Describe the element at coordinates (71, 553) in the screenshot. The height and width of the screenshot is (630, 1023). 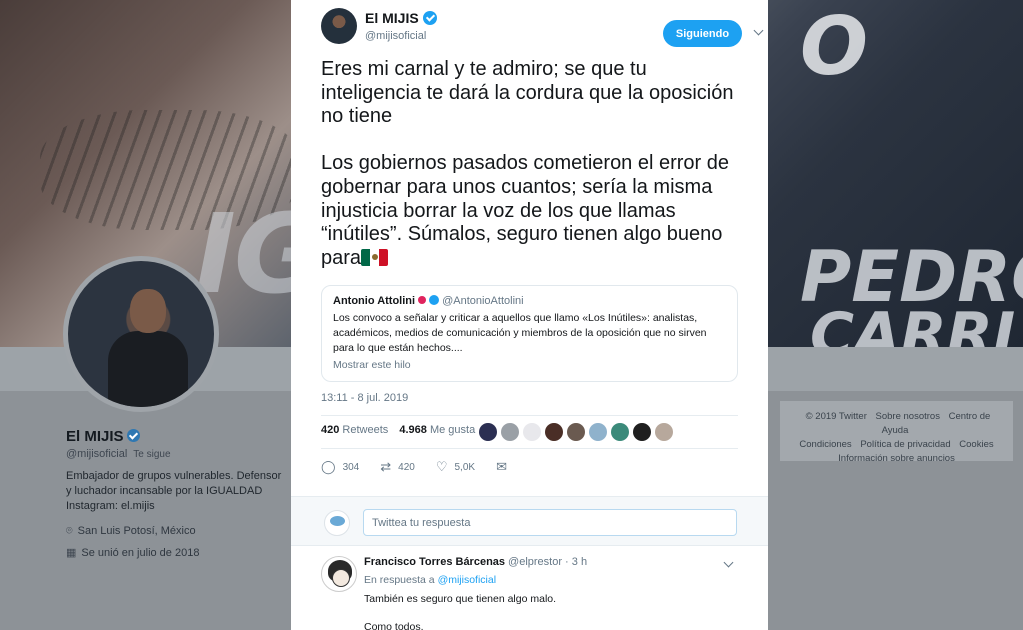
I see `calendar-icon: ▦` at that location.